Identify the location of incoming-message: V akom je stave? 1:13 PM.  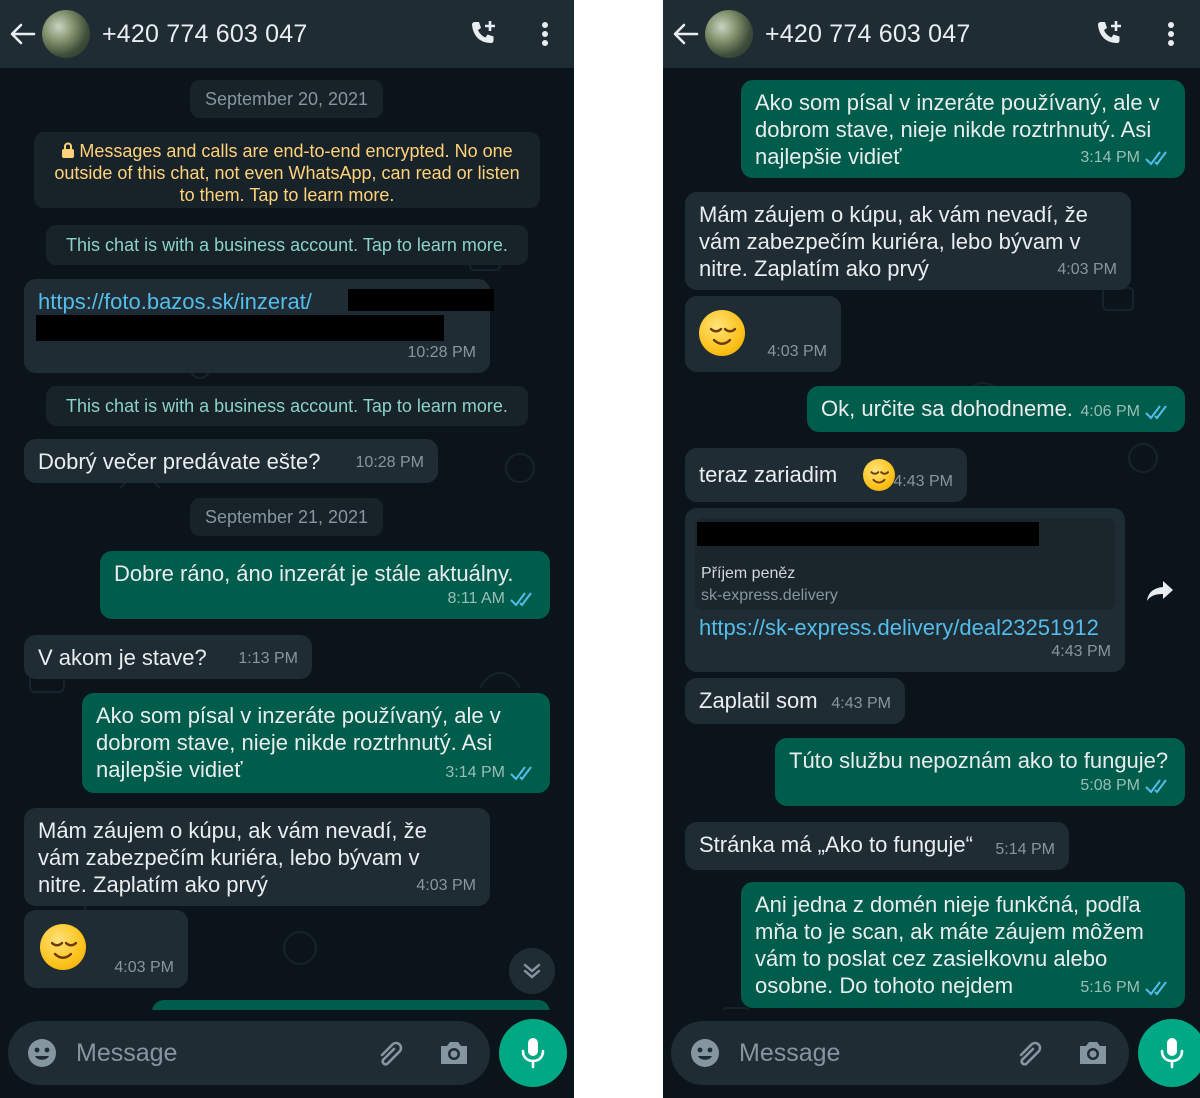
(168, 657).